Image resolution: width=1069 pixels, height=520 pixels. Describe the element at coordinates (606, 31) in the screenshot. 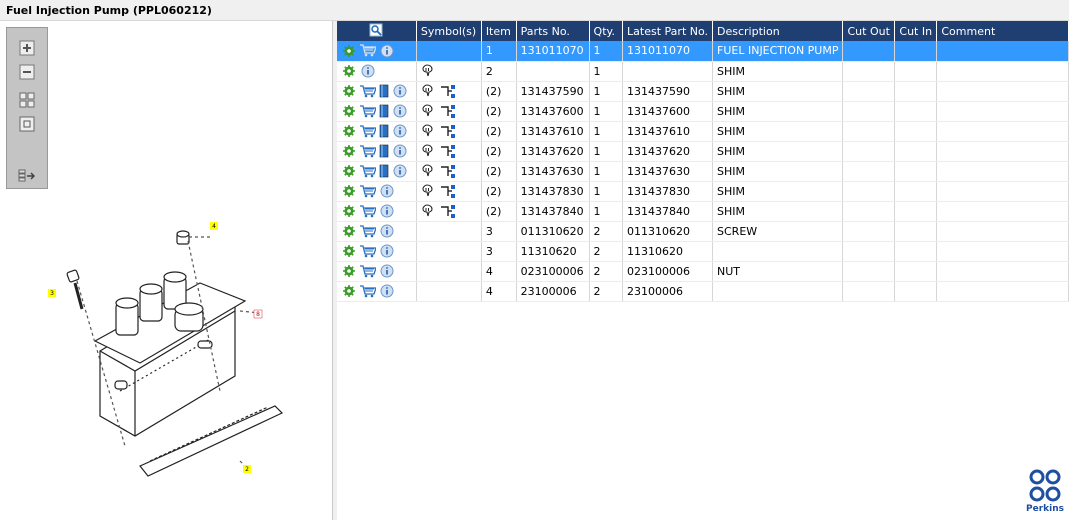

I see `column-header-qty: Qty.` at that location.